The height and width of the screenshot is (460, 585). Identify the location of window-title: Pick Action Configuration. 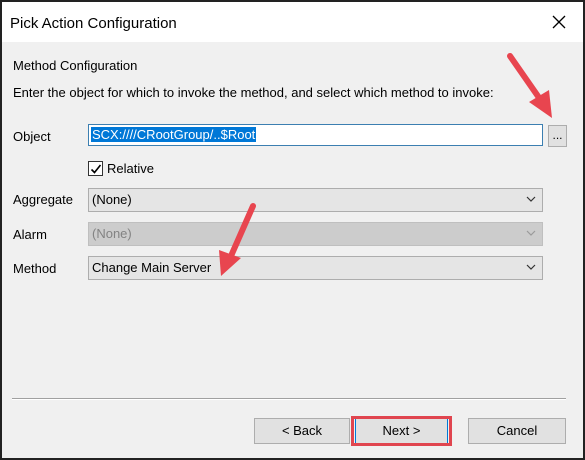
(93, 23).